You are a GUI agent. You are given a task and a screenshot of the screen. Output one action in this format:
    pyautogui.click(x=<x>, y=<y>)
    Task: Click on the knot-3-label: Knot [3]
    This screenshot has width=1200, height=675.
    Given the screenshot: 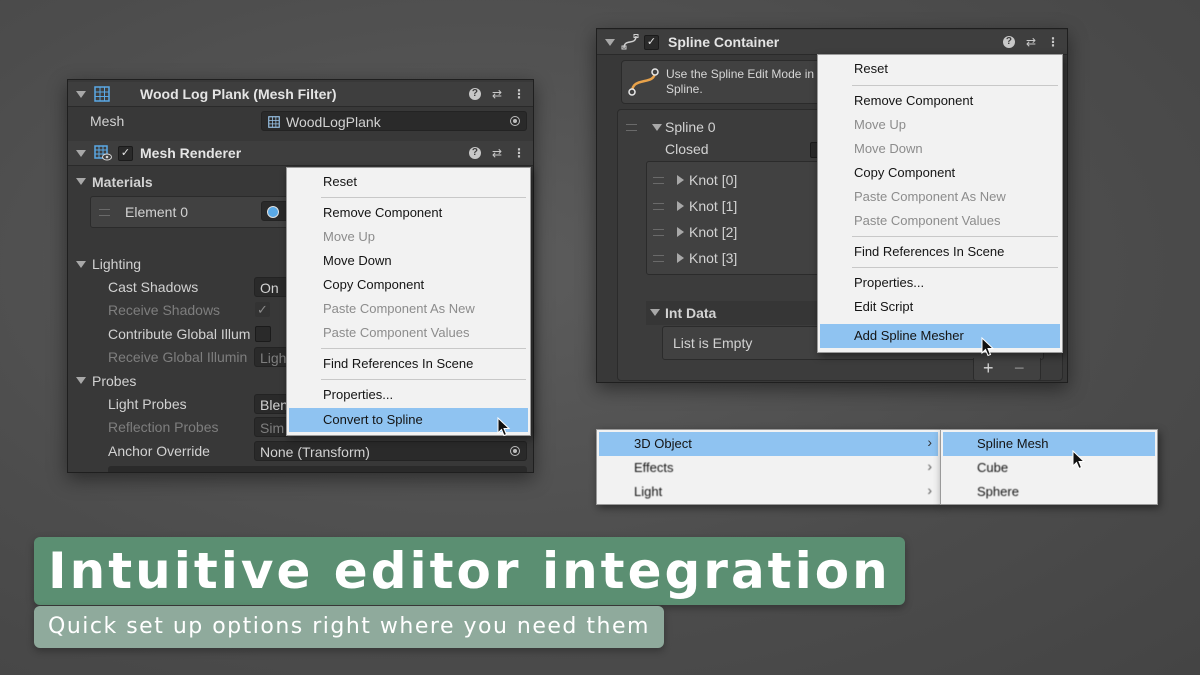 What is the action you would take?
    pyautogui.click(x=713, y=258)
    